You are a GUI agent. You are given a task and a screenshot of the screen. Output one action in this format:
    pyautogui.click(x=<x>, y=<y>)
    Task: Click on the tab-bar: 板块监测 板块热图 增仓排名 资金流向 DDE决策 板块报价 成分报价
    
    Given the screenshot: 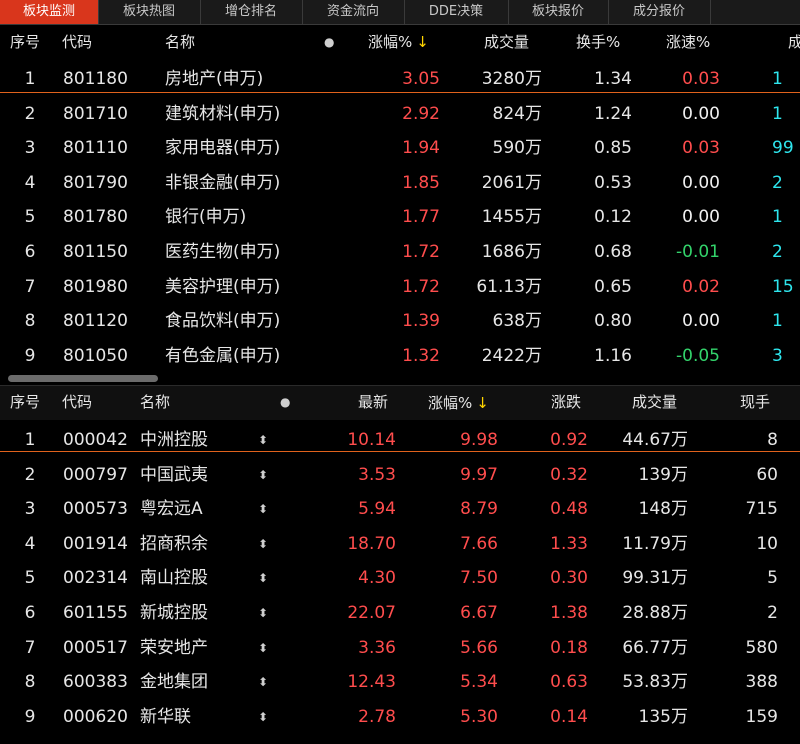 What is the action you would take?
    pyautogui.click(x=400, y=12)
    